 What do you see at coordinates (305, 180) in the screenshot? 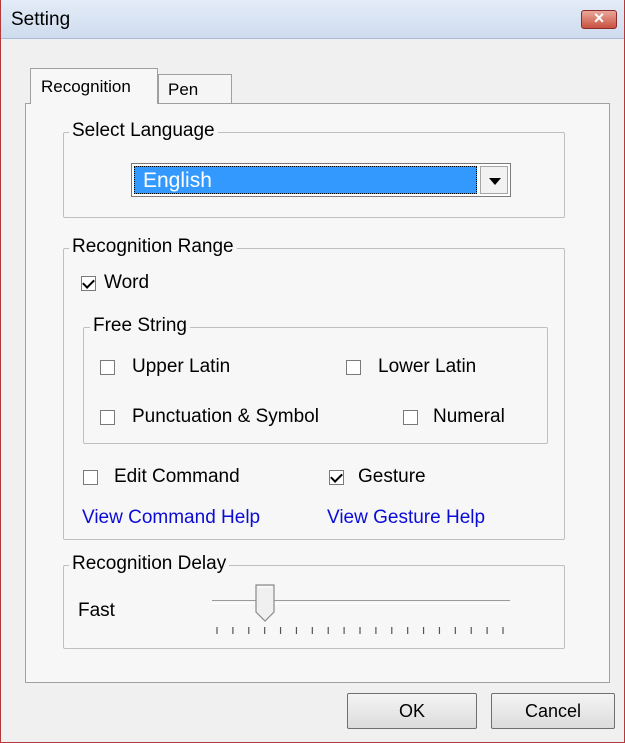
I see `language-select-value: English` at bounding box center [305, 180].